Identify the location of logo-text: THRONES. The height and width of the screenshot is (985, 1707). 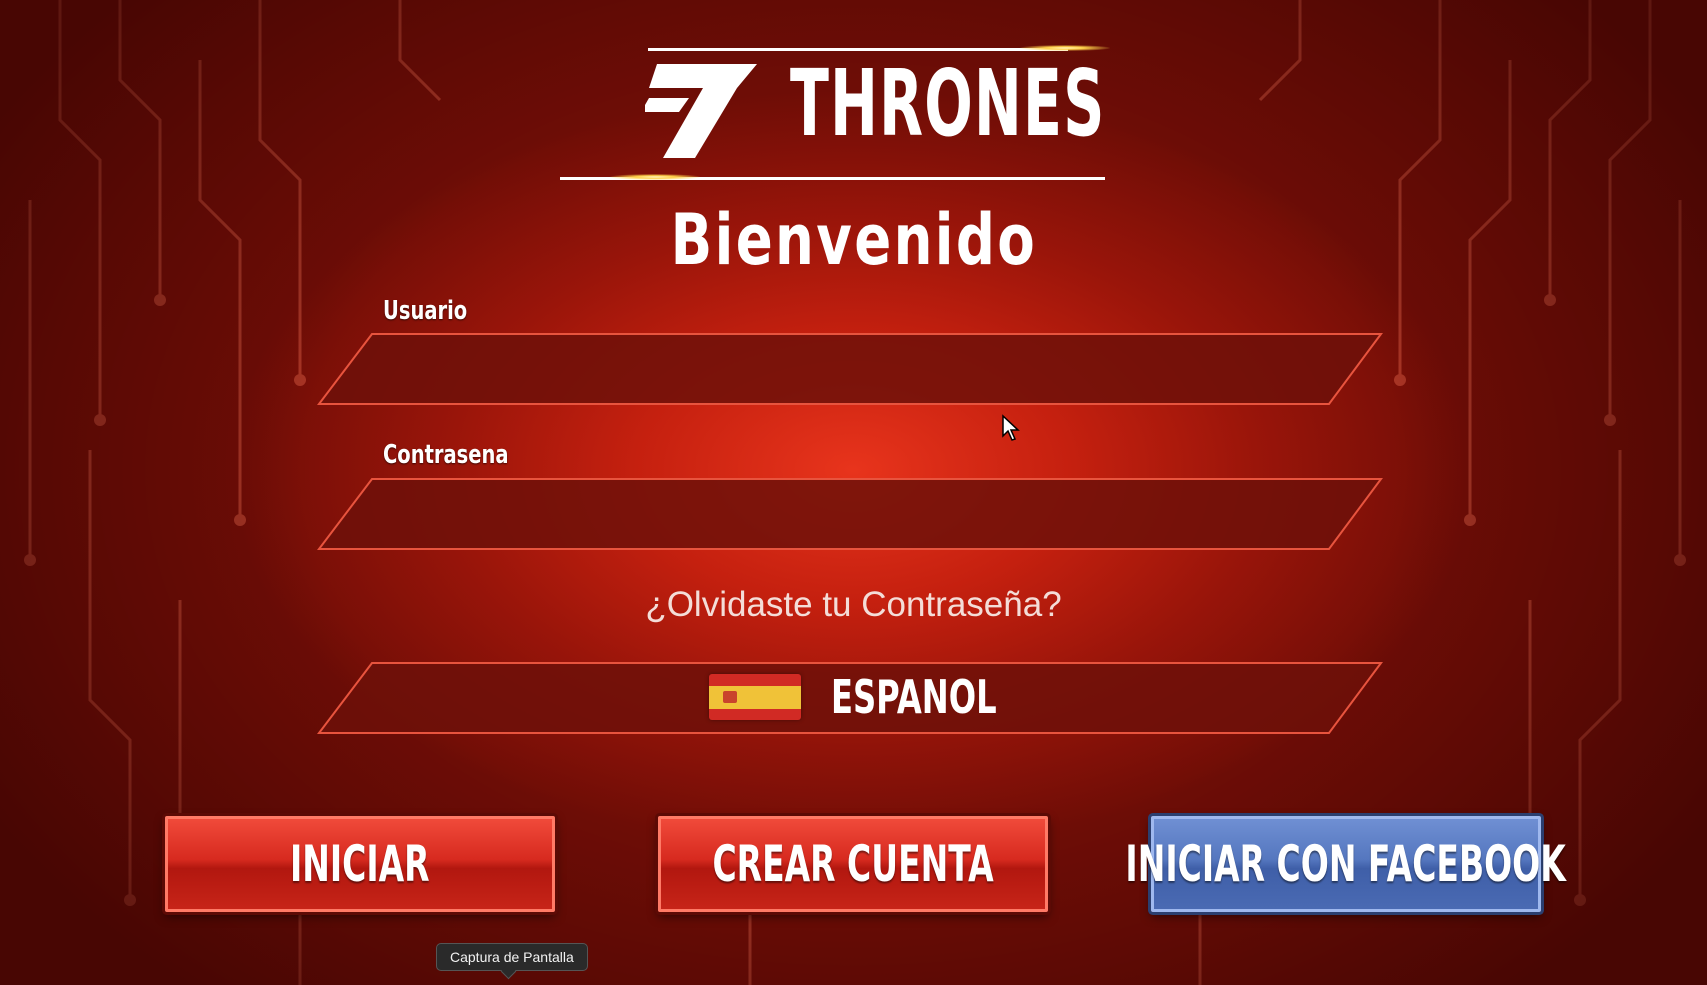
(948, 103).